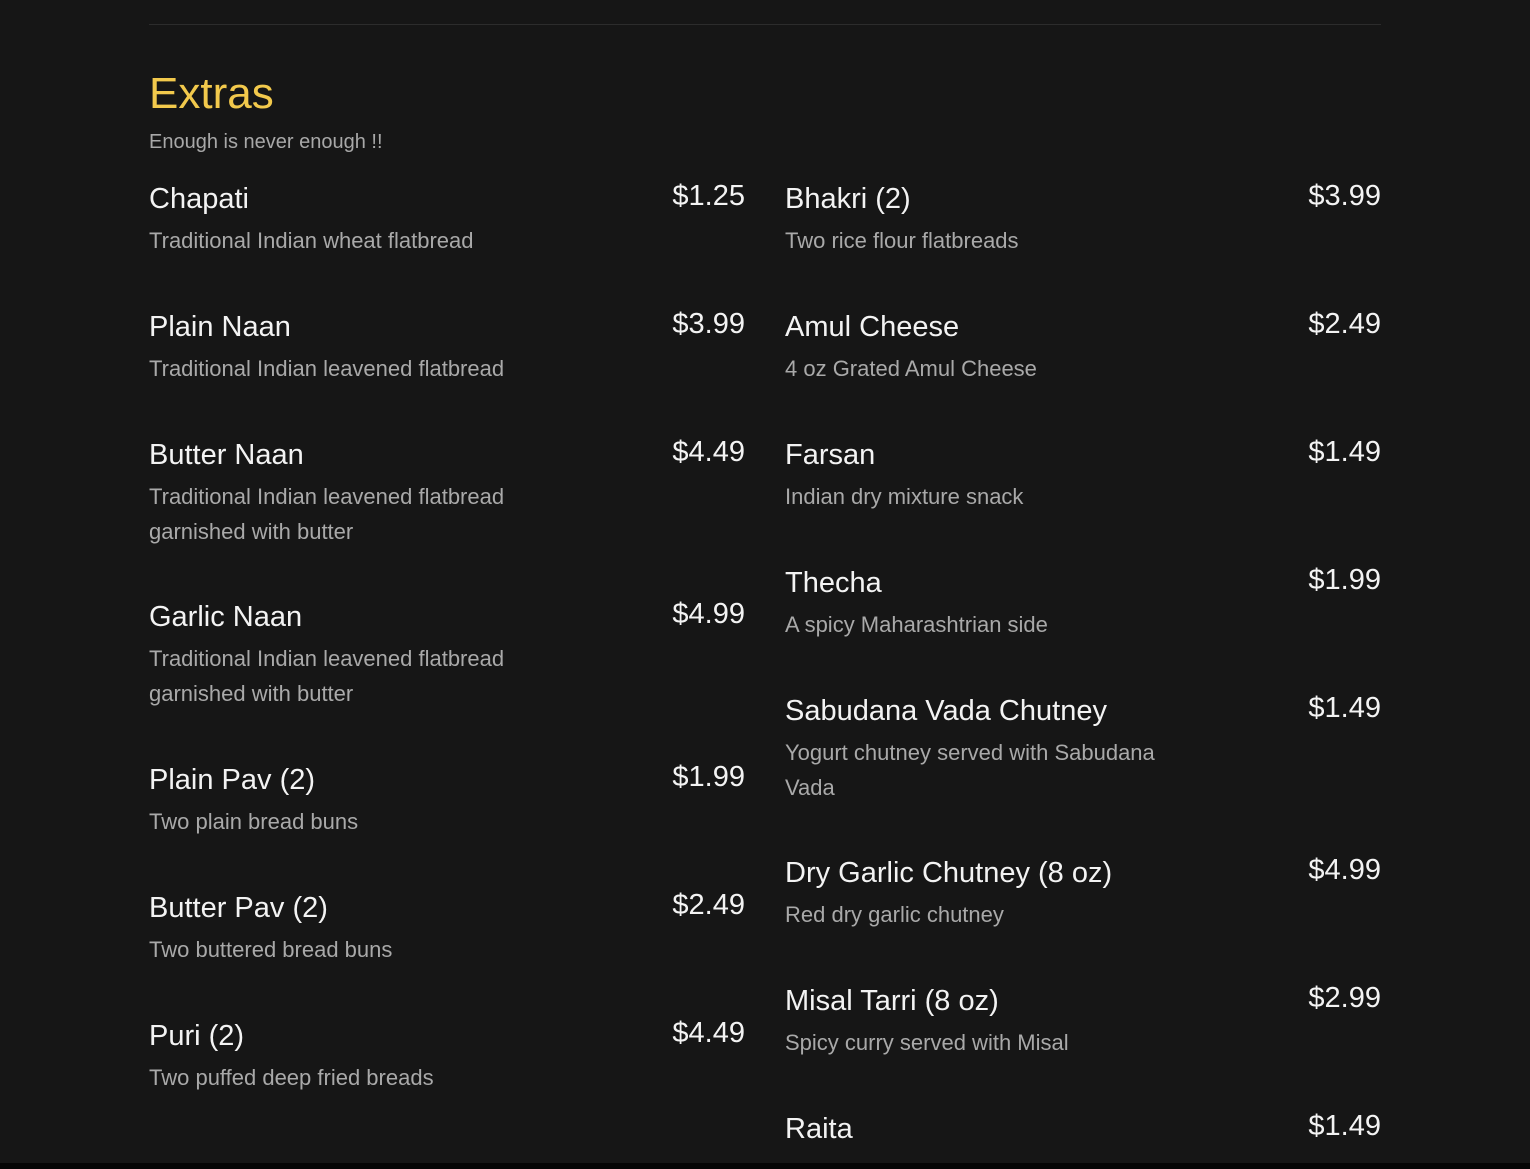  Describe the element at coordinates (447, 798) in the screenshot. I see `menu-item: Plain Pav (2) $1.99 Two plain bread buns` at that location.